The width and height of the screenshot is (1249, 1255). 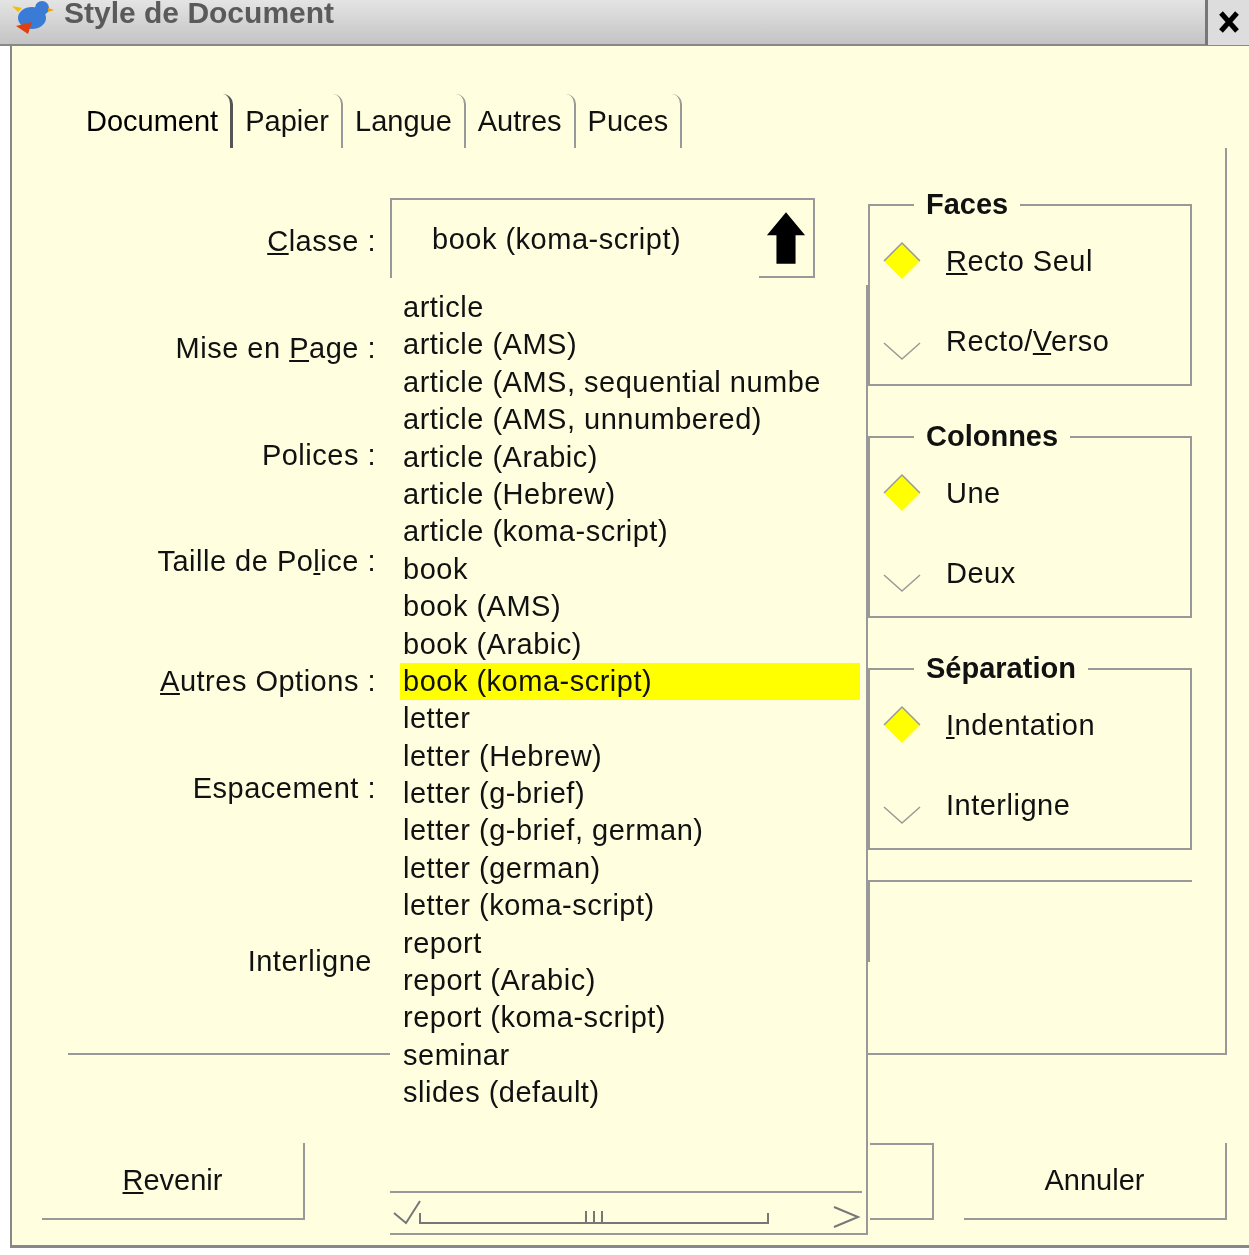 What do you see at coordinates (630, 494) in the screenshot?
I see `list-item: article (Hebrew)` at bounding box center [630, 494].